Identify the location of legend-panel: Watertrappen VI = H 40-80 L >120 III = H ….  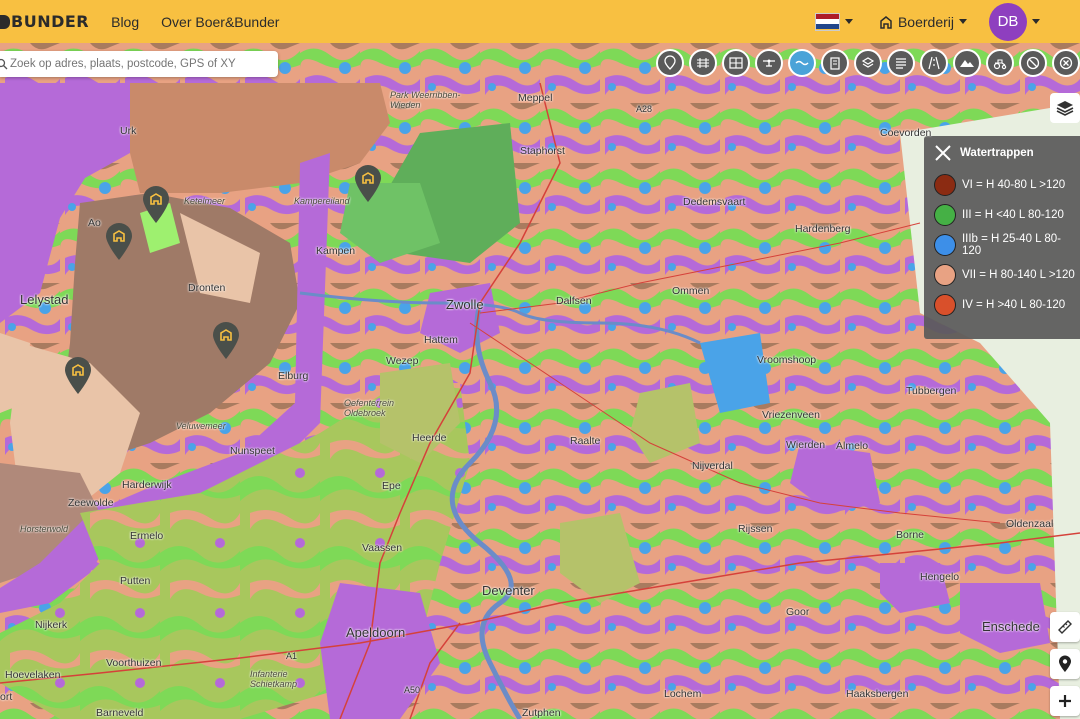
(1002, 237).